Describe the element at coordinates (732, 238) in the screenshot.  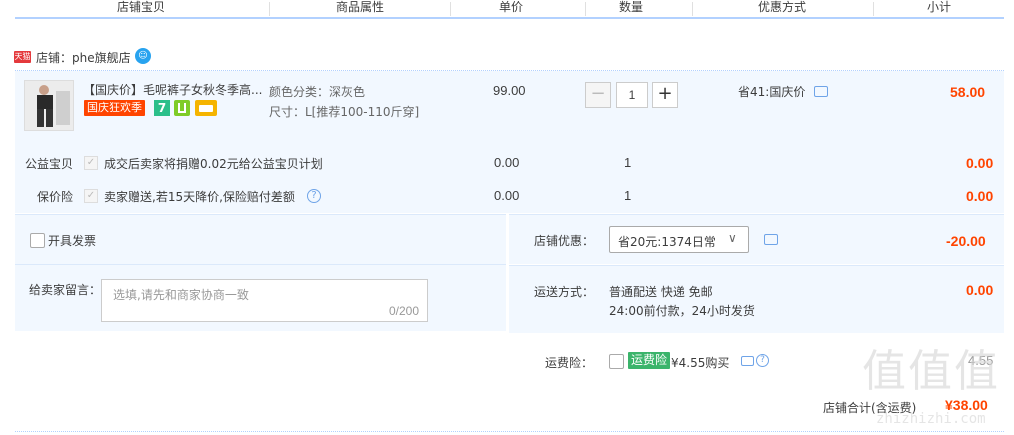
I see `chevron-down-icon: ∨` at that location.